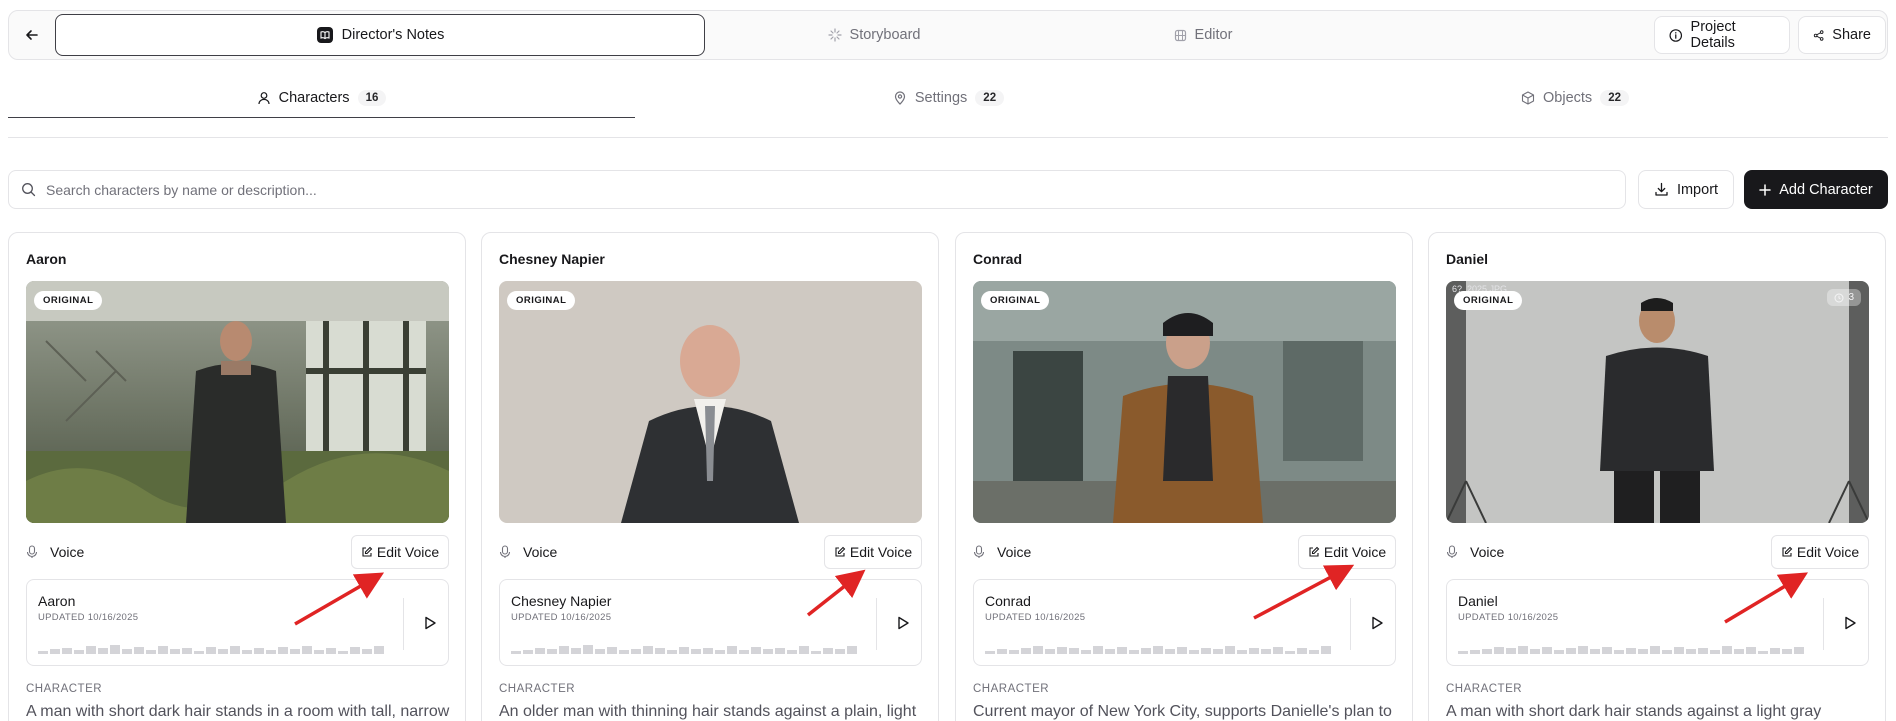  What do you see at coordinates (1844, 297) in the screenshot?
I see `version-history-badge: 3` at bounding box center [1844, 297].